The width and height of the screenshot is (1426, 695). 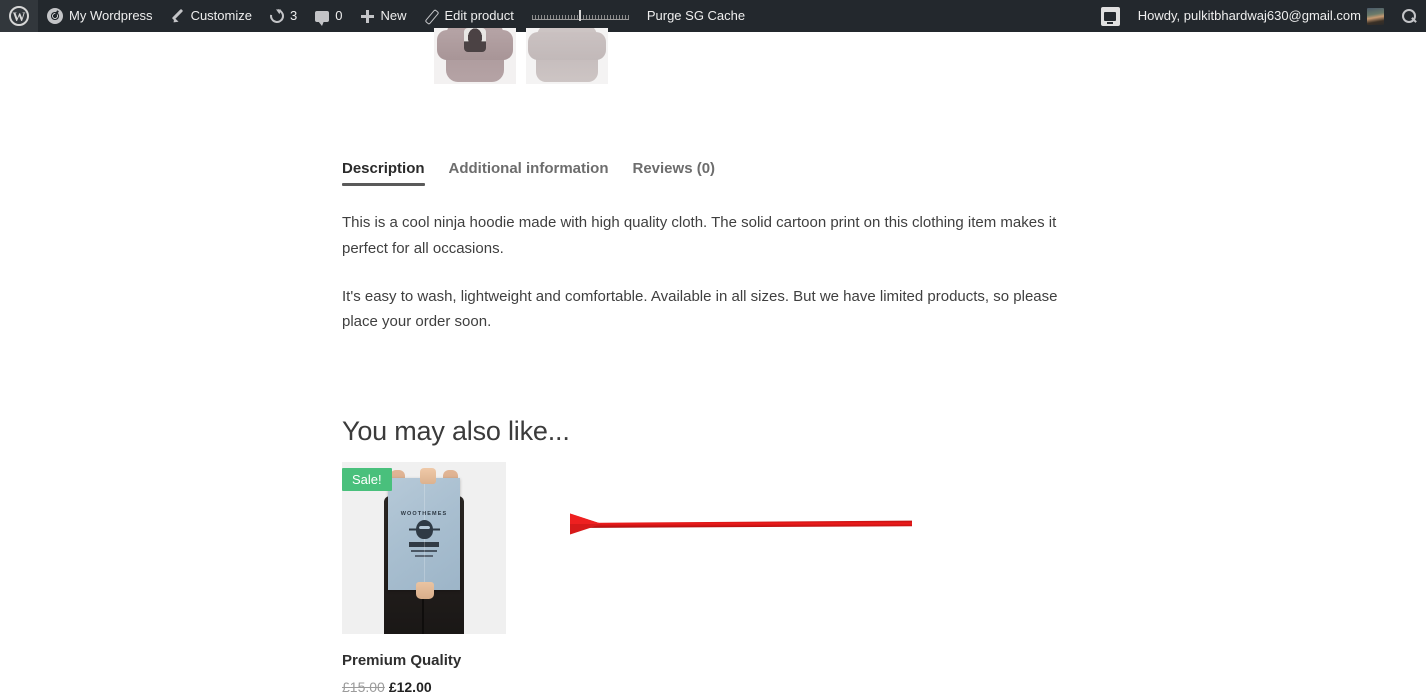 I want to click on adminbar-item-comments: 0, so click(x=328, y=16).